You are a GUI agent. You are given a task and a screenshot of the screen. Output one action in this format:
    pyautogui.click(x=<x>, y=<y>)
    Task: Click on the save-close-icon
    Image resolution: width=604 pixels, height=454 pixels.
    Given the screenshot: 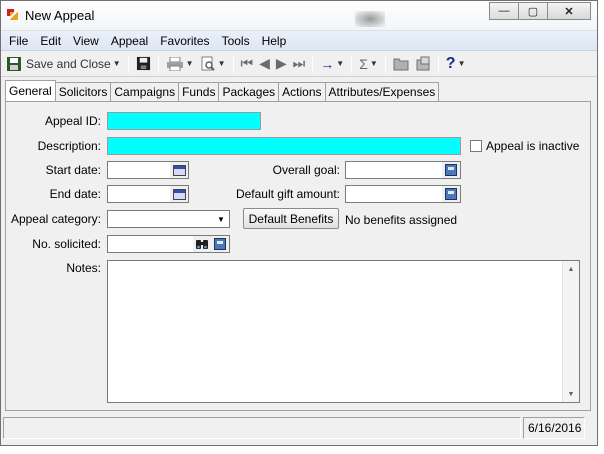 What is the action you would take?
    pyautogui.click(x=14, y=63)
    